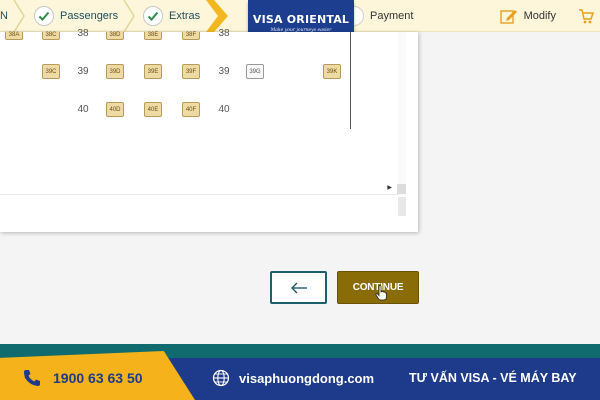  Describe the element at coordinates (401, 189) in the screenshot. I see `scrollbar-corner` at that location.